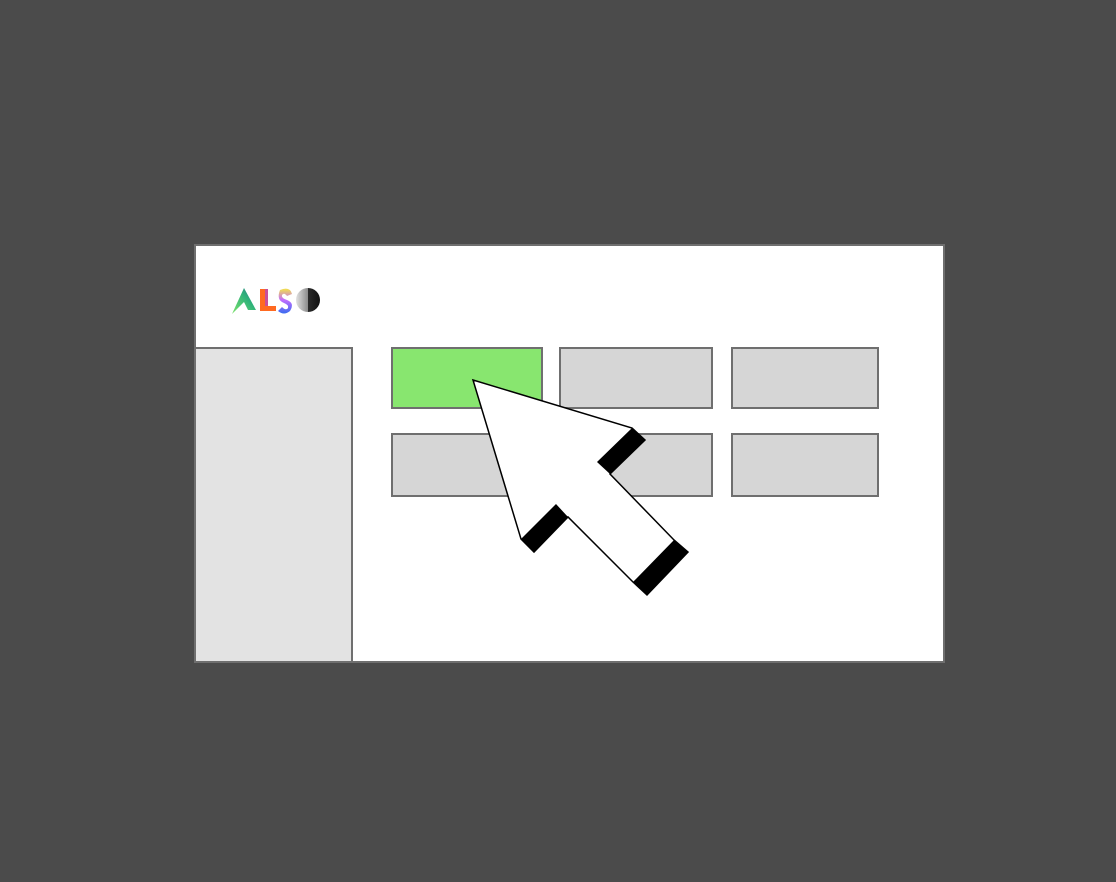  I want to click on also-logo-mark, so click(276, 301).